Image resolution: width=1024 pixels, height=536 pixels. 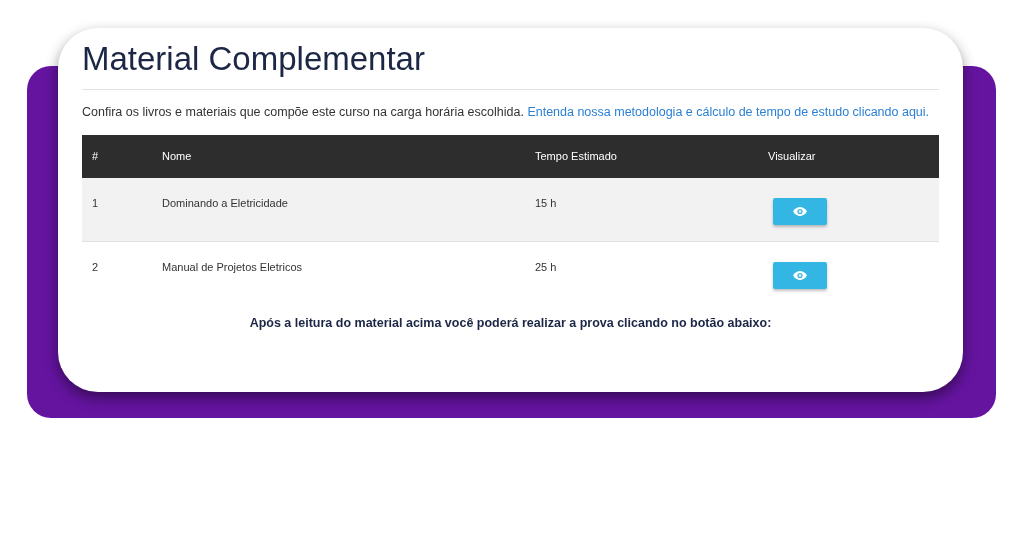 I want to click on methodology-link: Entenda nossa metodologia e cálculo de tempo de estudo clicando aqui., so click(x=728, y=112).